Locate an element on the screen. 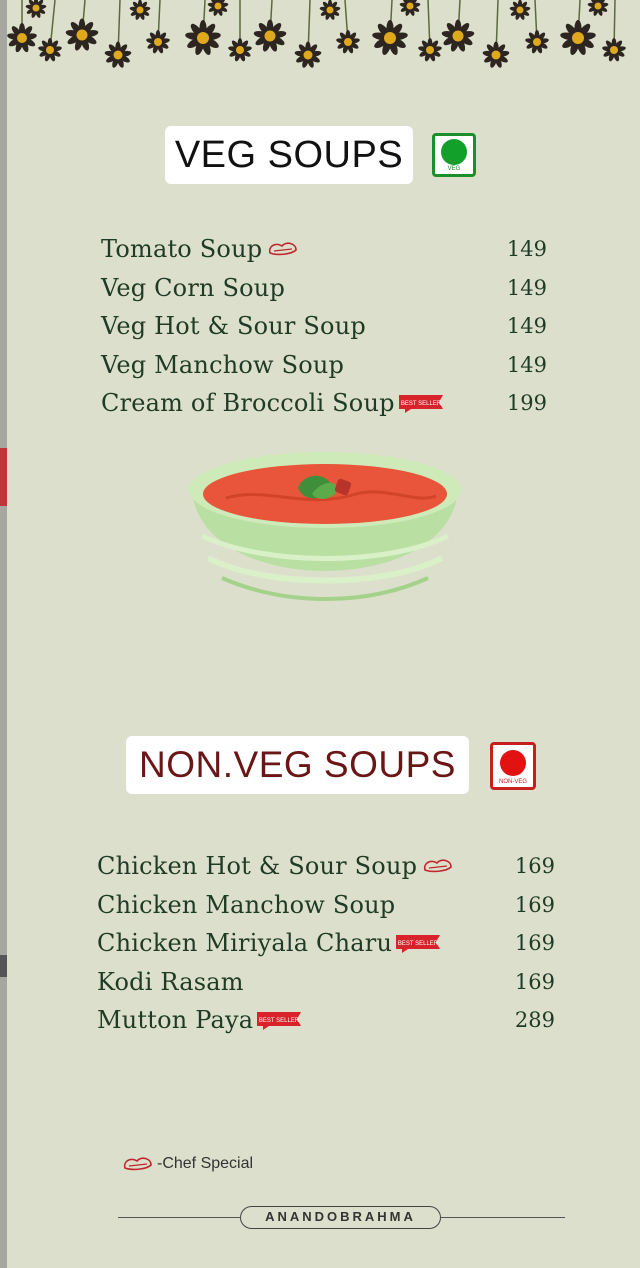  brand-name: ANANDOBRAHMA is located at coordinates (340, 1217).